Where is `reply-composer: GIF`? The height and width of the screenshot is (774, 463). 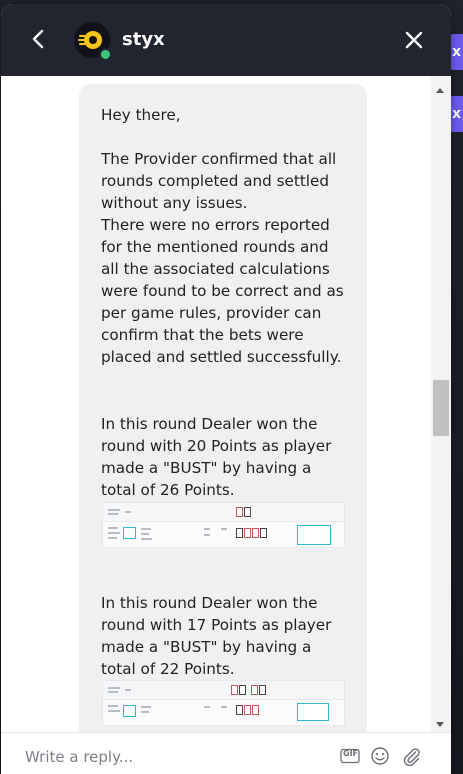 reply-composer: GIF is located at coordinates (226, 753).